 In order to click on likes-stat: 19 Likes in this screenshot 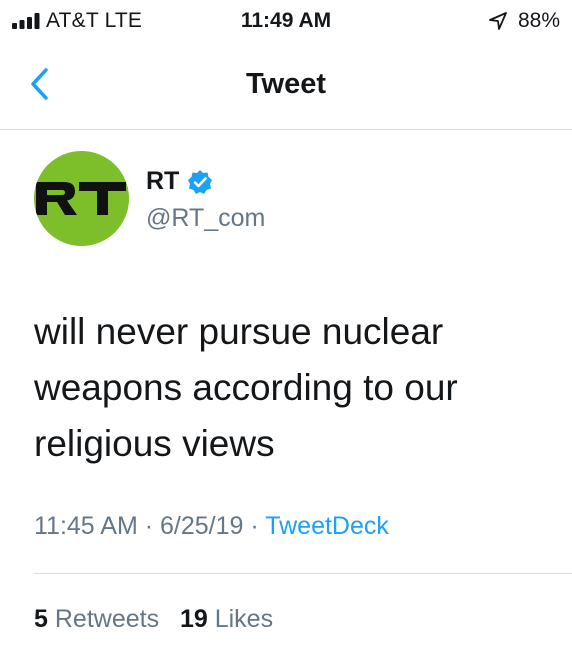, I will do `click(226, 619)`.